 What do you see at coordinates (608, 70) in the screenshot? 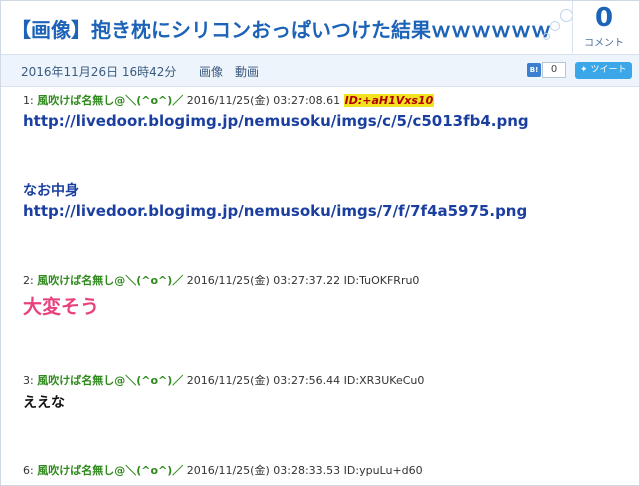
I see `tweet-label: ツイート` at bounding box center [608, 70].